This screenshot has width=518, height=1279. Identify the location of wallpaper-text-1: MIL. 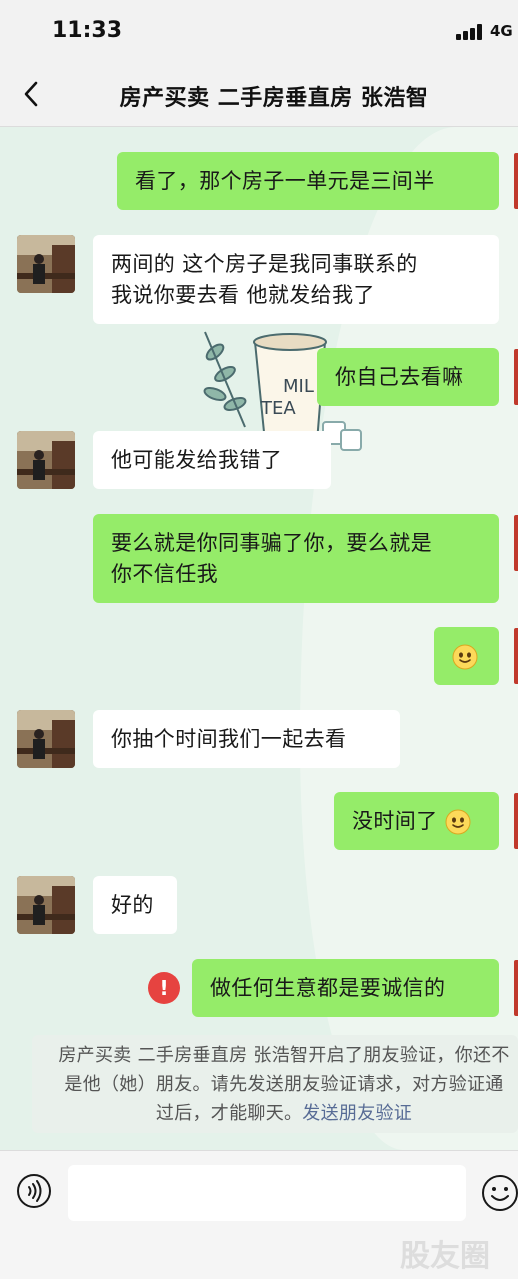
(298, 386).